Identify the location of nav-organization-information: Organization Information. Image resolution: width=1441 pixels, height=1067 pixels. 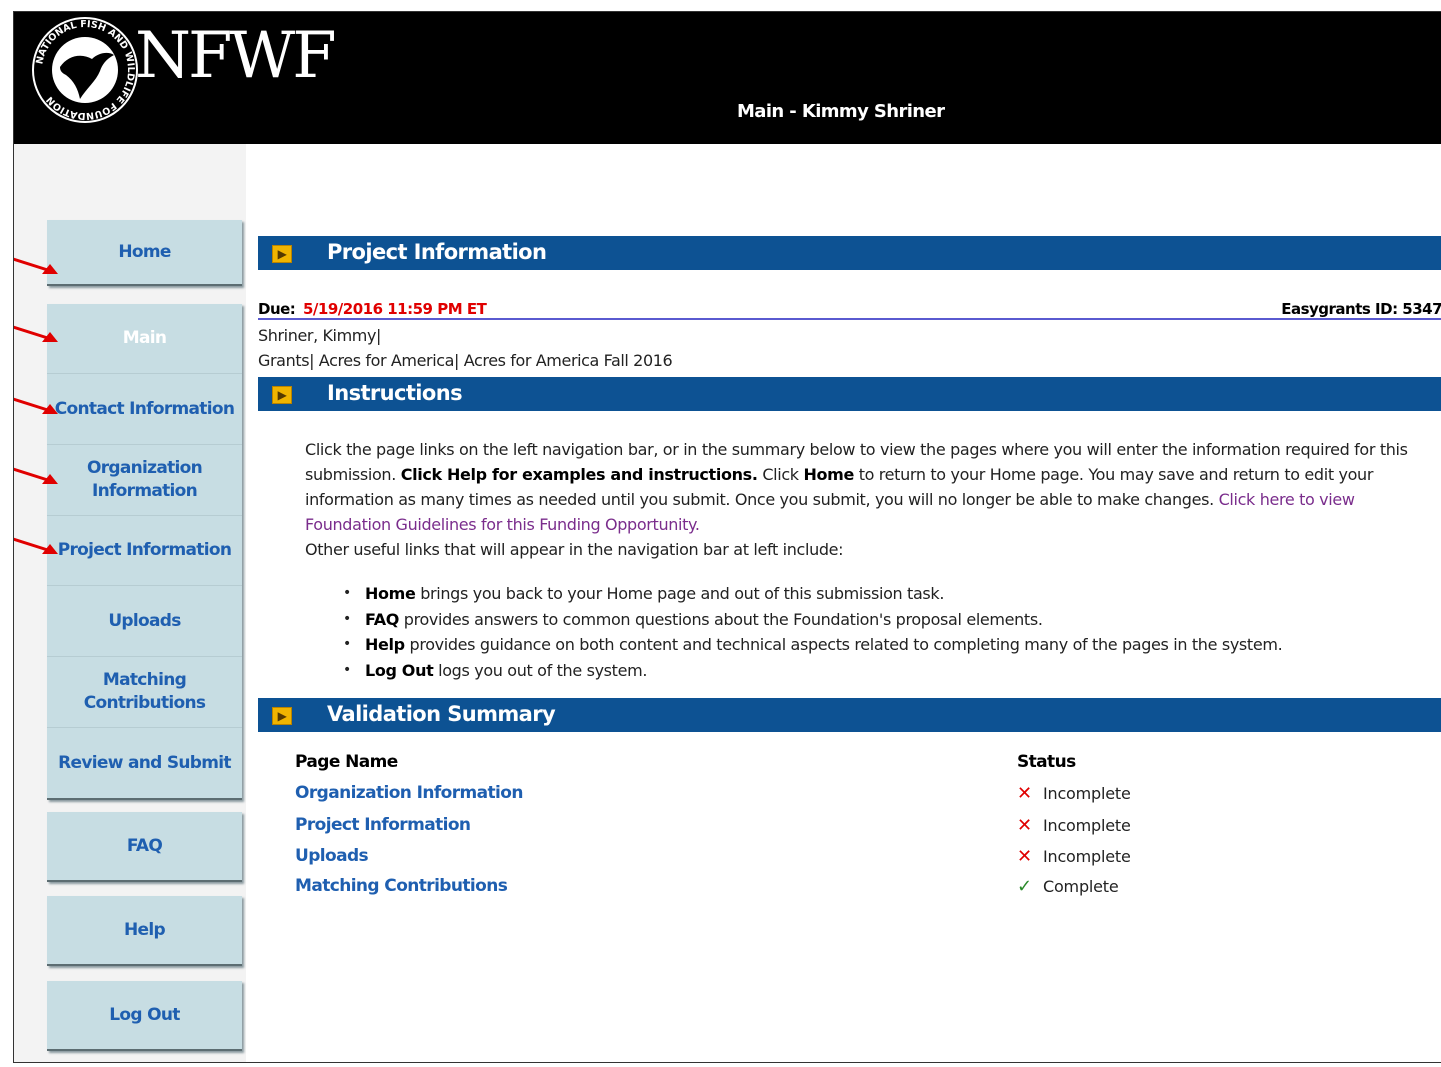
(144, 480).